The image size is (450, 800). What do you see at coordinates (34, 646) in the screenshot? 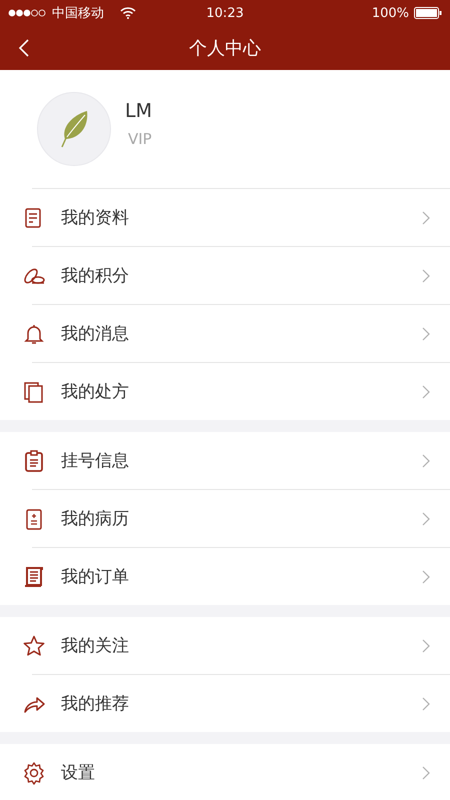
I see `star-icon` at bounding box center [34, 646].